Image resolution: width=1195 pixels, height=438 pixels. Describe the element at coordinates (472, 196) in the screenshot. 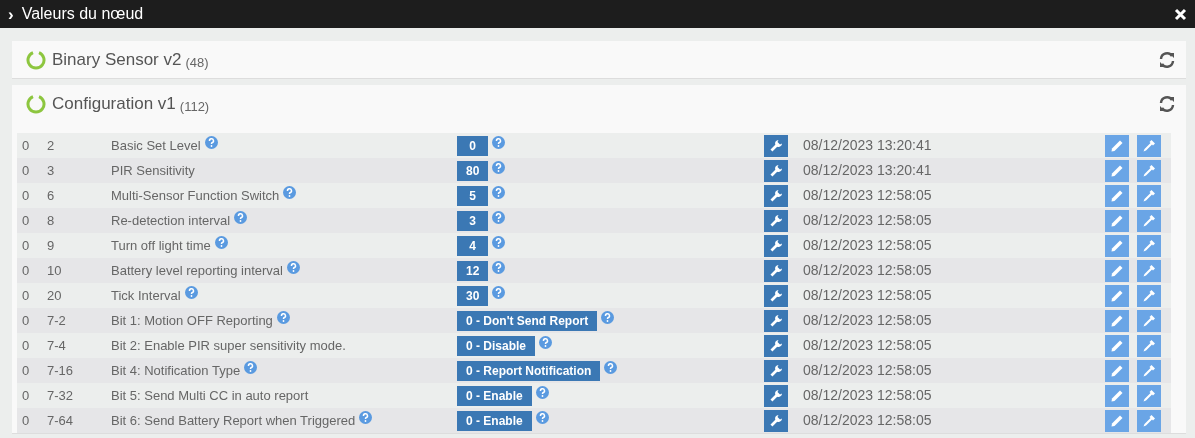

I see `value-badge: 5` at that location.